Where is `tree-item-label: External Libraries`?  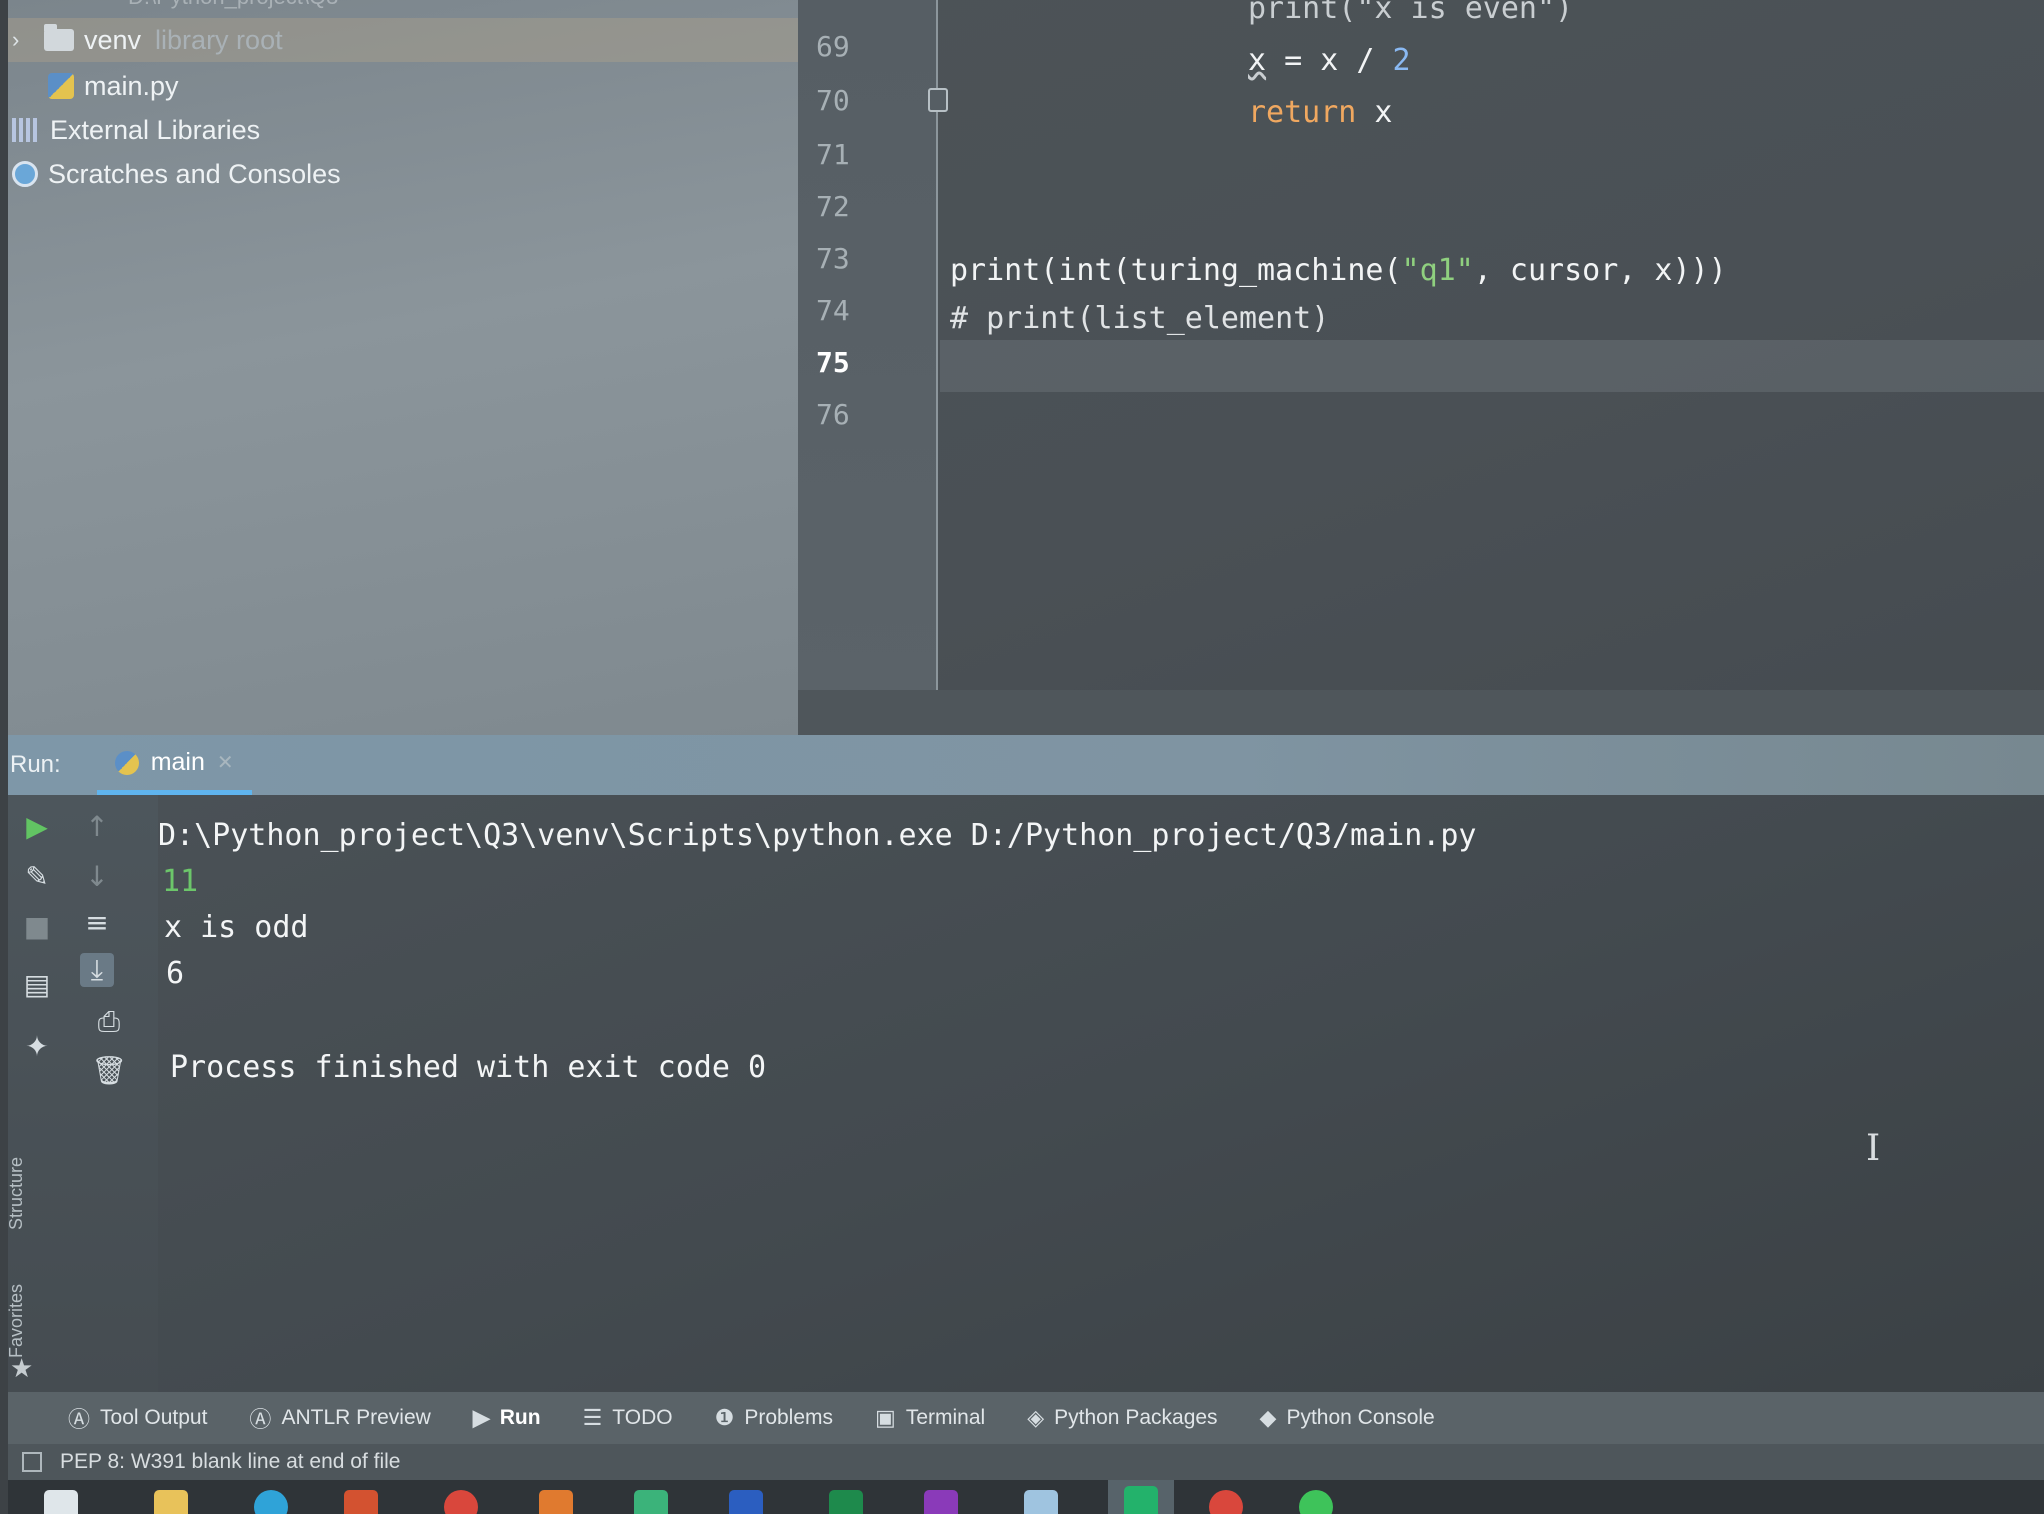
tree-item-label: External Libraries is located at coordinates (155, 129).